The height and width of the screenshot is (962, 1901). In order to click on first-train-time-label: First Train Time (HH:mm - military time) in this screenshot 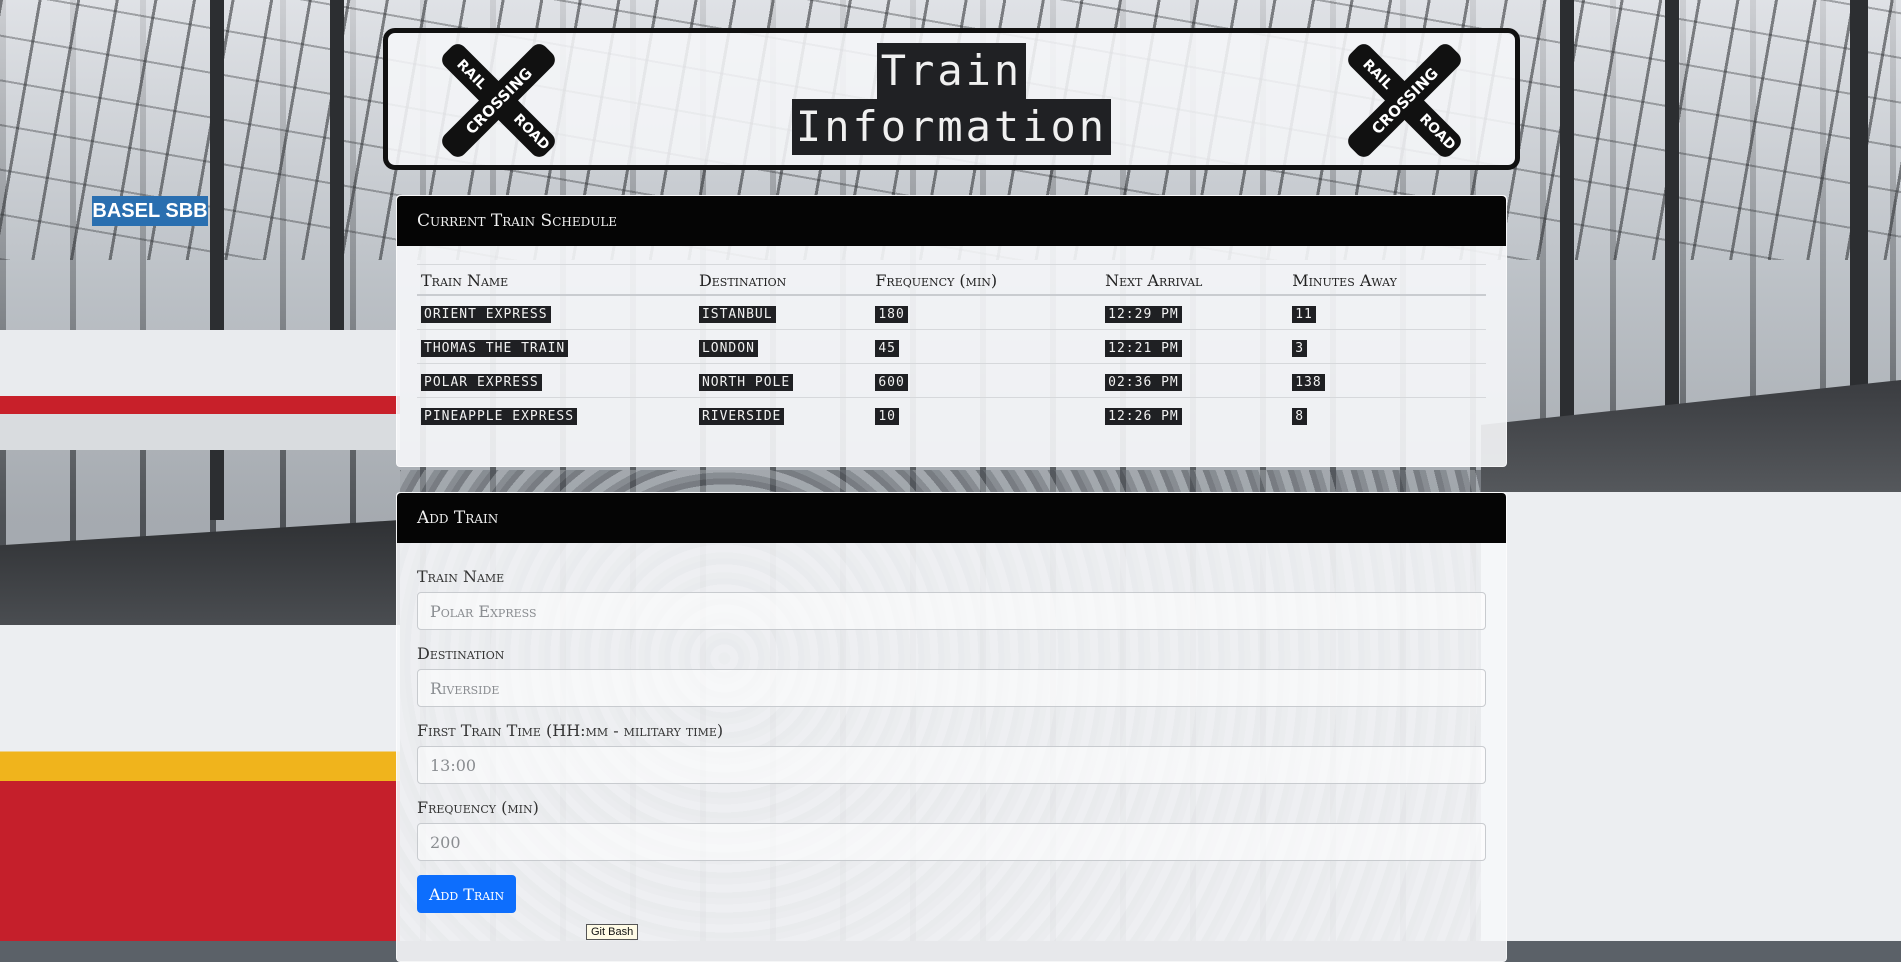, I will do `click(570, 730)`.